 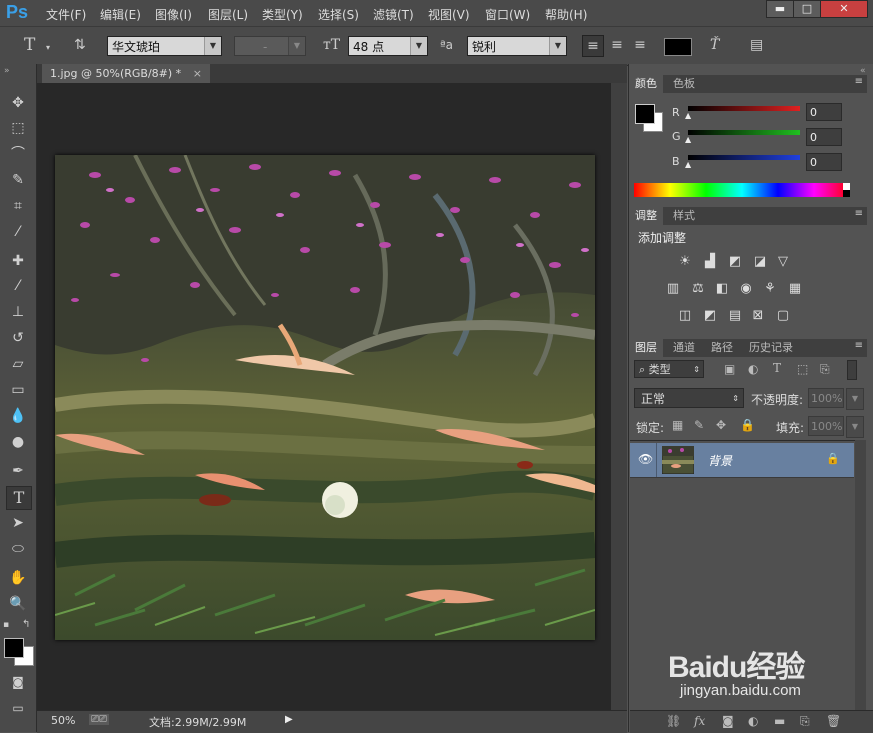 What do you see at coordinates (80, 45) in the screenshot?
I see `toggle-text-orientation-icon: ⇅` at bounding box center [80, 45].